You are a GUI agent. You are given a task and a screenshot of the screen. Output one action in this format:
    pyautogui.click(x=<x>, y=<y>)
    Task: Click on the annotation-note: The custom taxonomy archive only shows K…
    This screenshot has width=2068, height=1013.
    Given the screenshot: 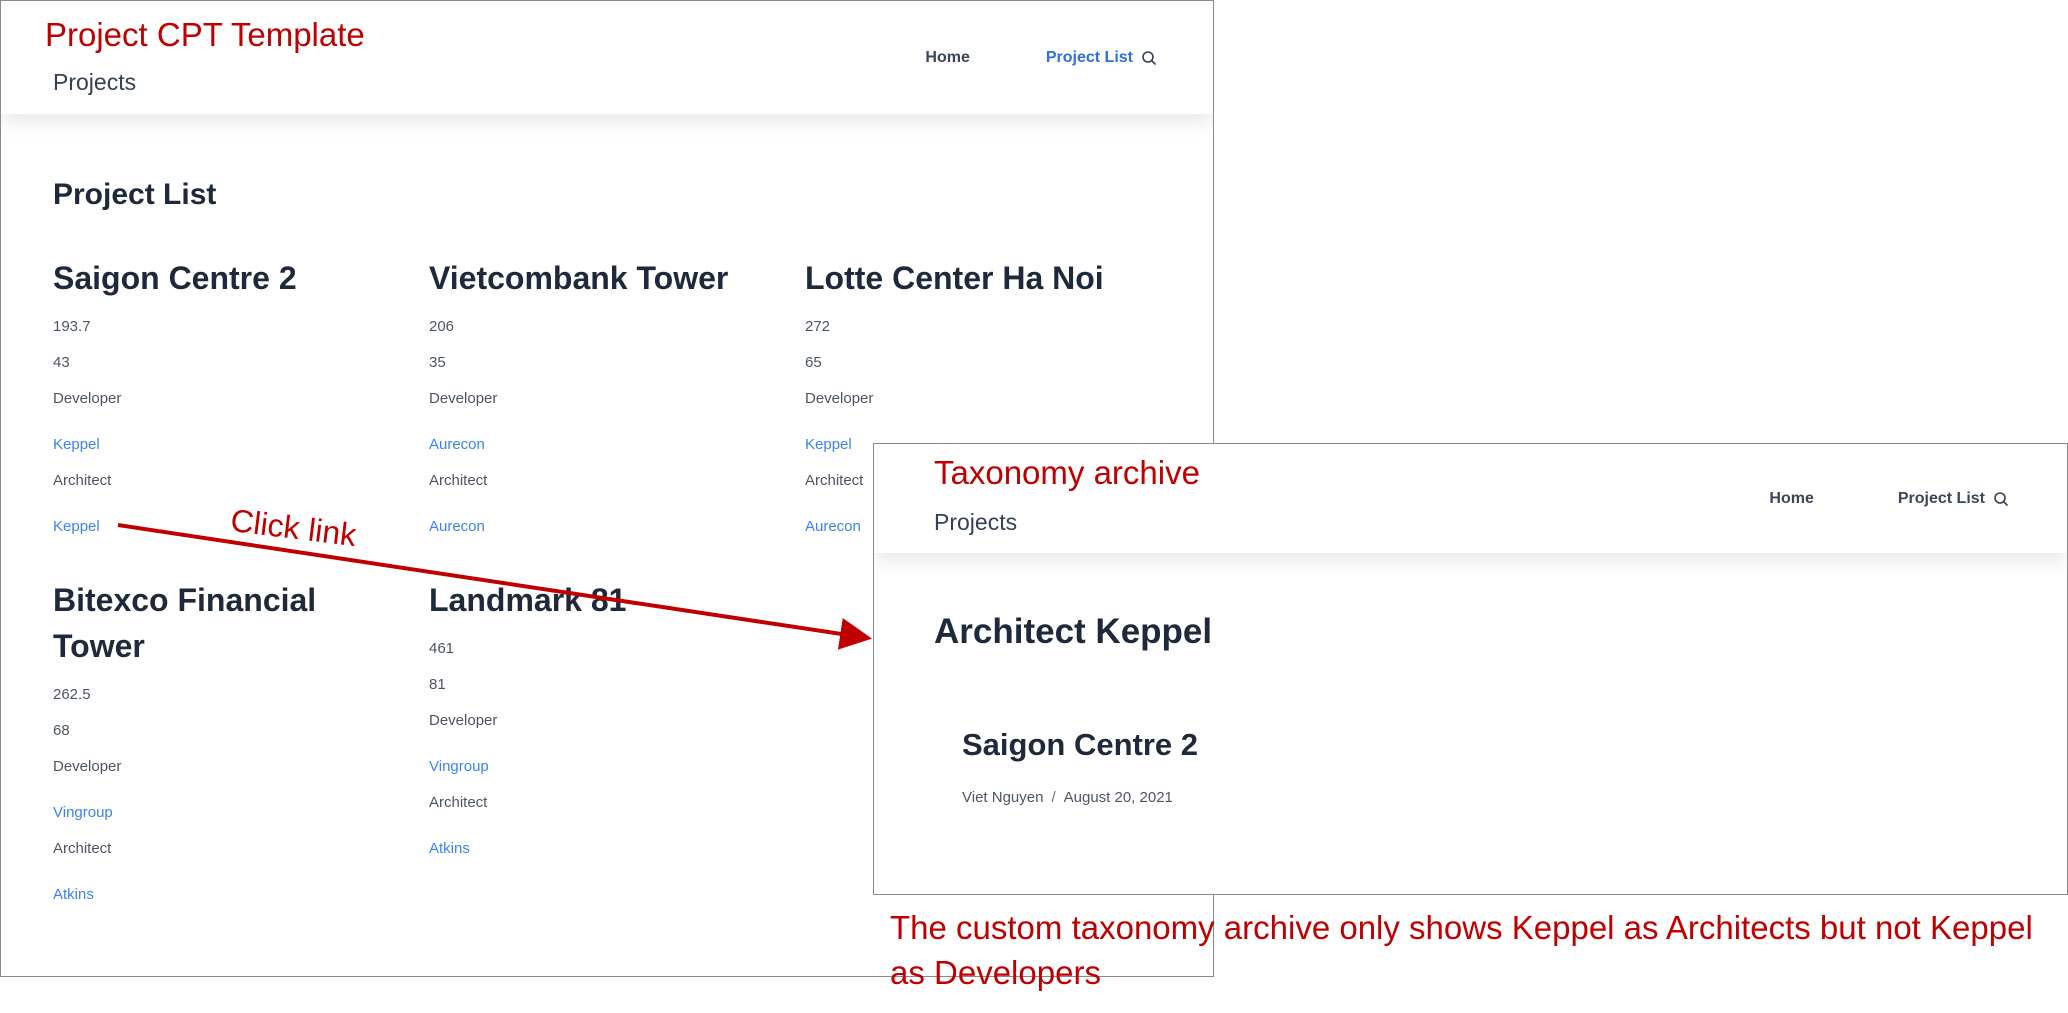 What is the action you would take?
    pyautogui.click(x=1461, y=950)
    